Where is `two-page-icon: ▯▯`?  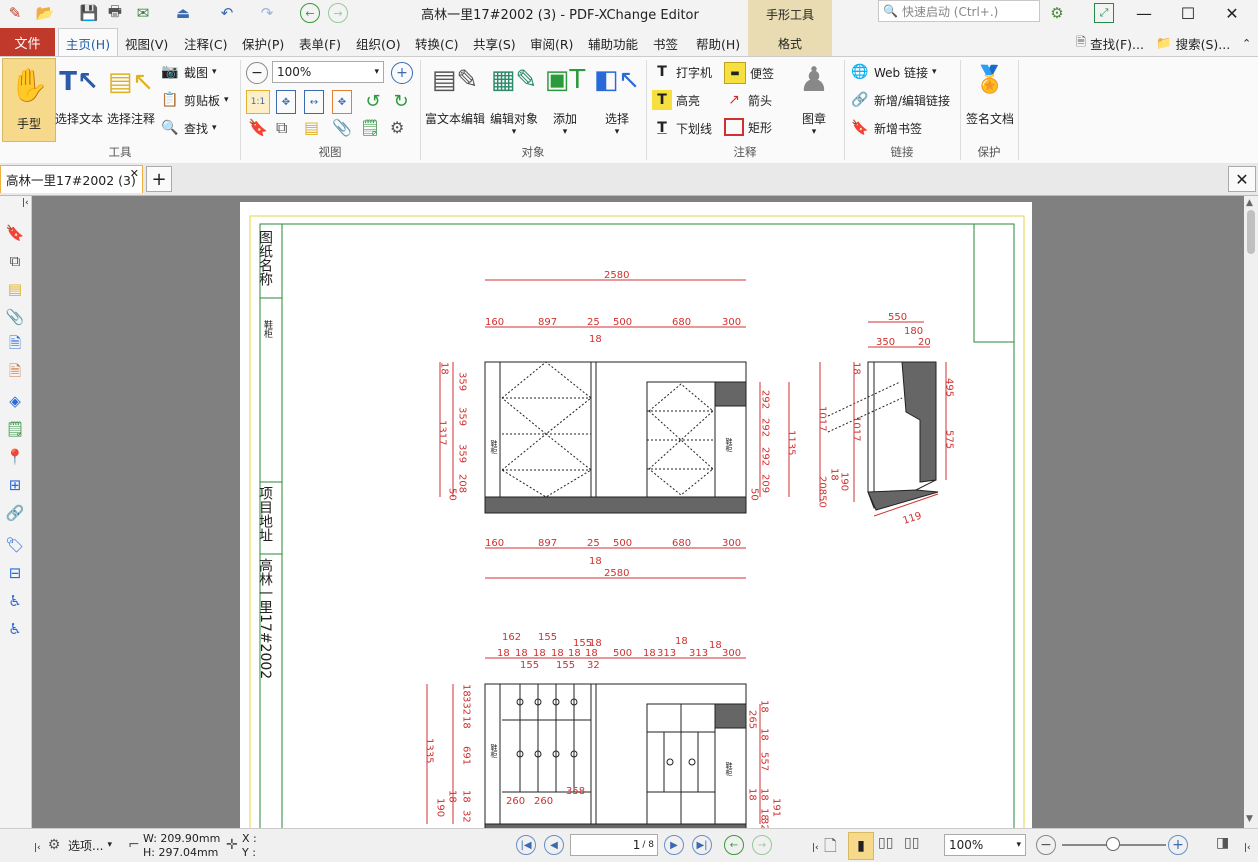 two-page-icon: ▯▯ is located at coordinates (885, 843).